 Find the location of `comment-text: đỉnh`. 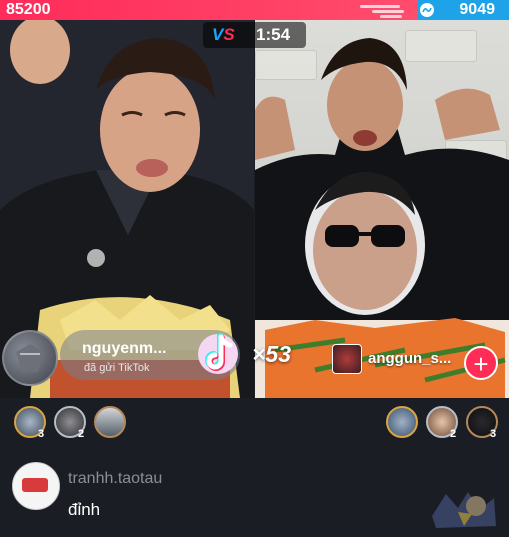

comment-text: đỉnh is located at coordinates (84, 509).